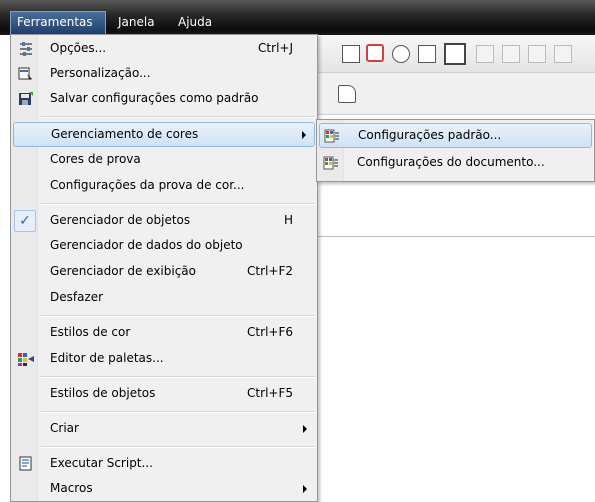  I want to click on toolbar-button-snap-icon, so click(375, 53).